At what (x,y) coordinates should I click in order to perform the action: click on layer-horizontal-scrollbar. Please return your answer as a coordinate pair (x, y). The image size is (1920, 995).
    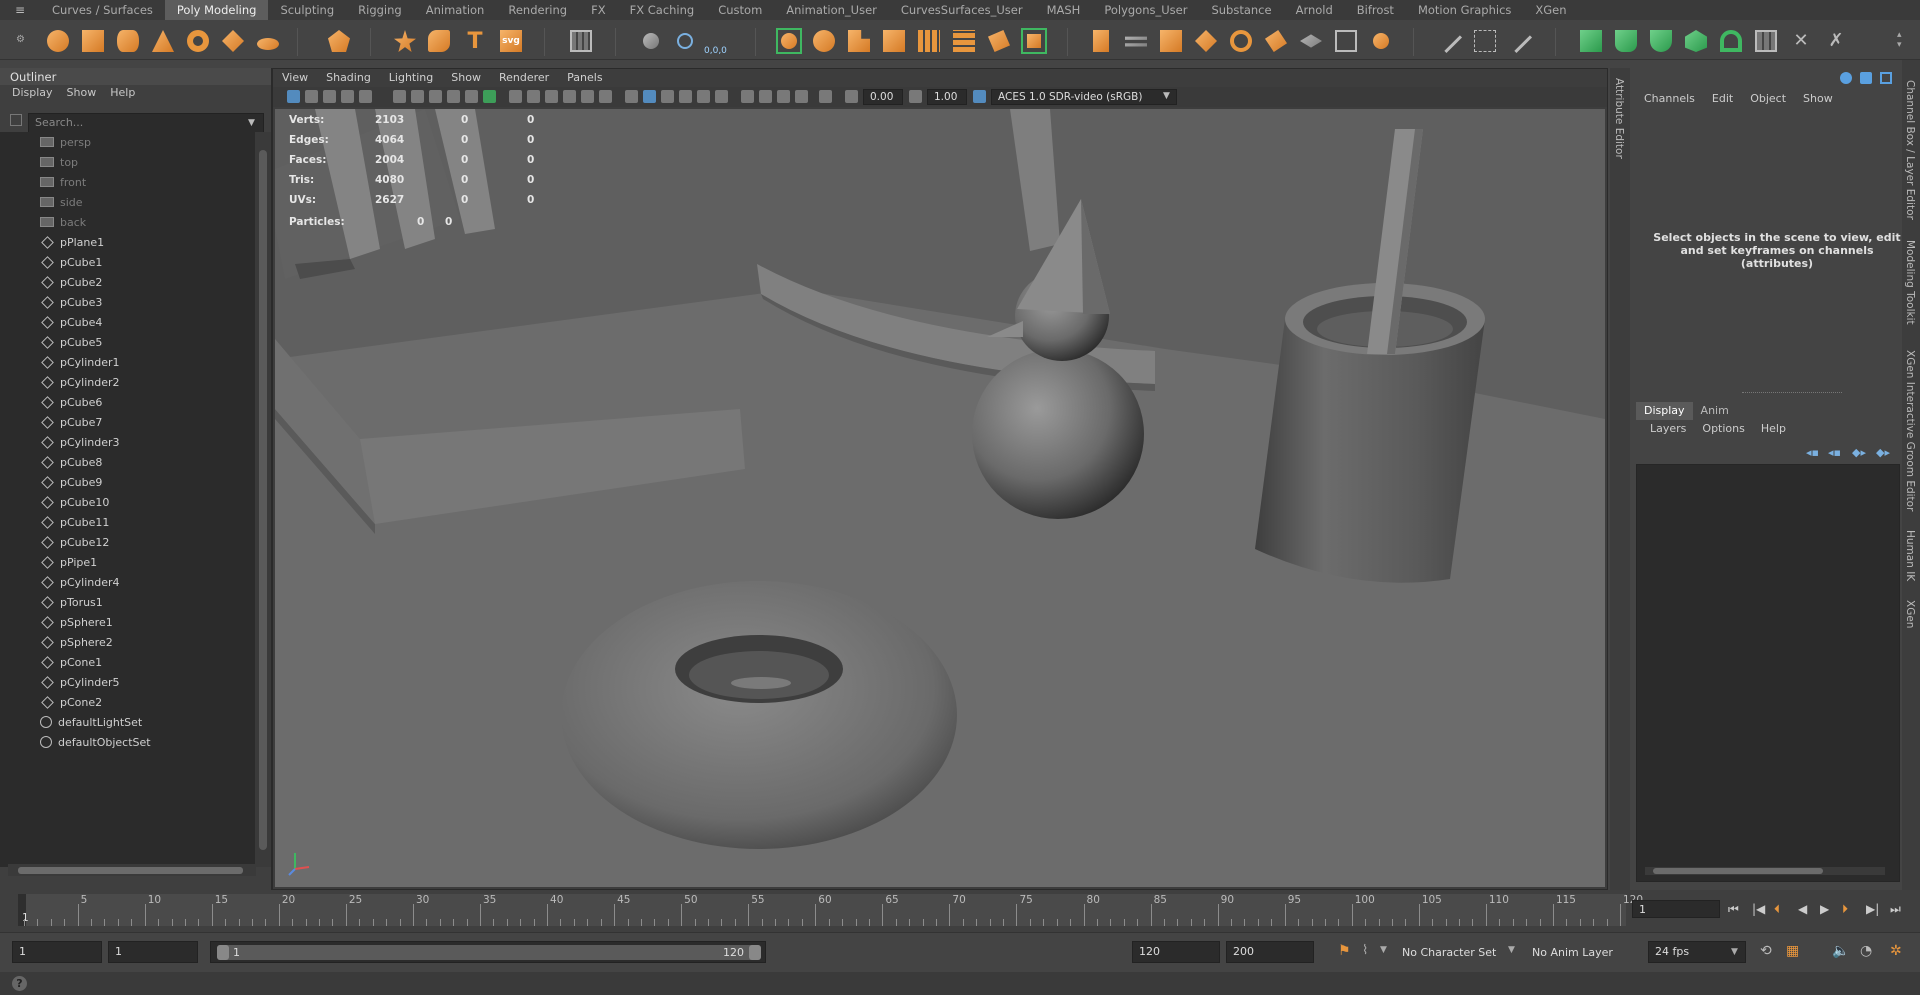
    Looking at the image, I should click on (1765, 871).